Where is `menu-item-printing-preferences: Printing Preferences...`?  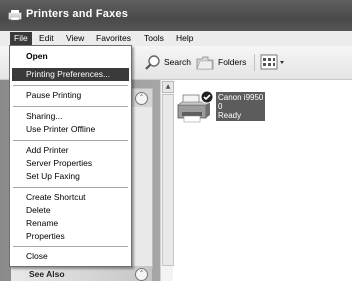
menu-item-printing-preferences: Printing Preferences... is located at coordinates (70, 74).